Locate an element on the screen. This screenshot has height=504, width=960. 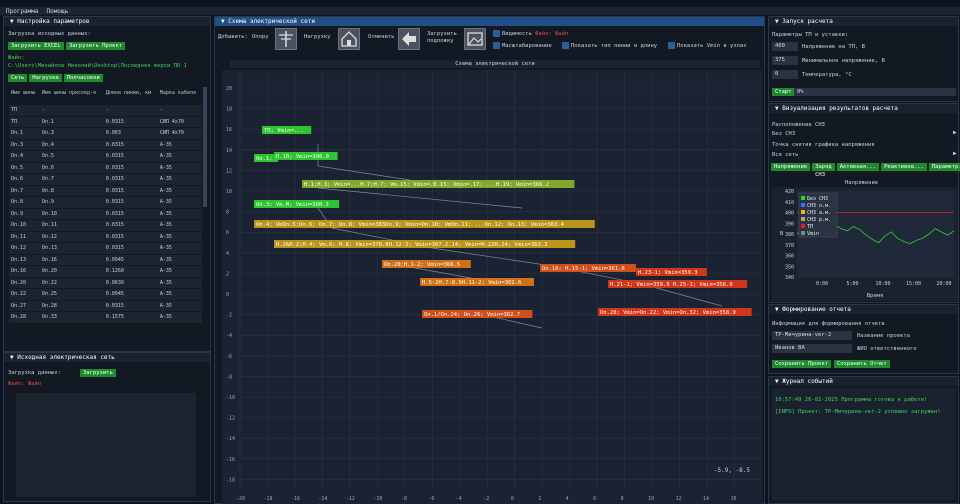
temperature-input: 0 is located at coordinates (785, 74).